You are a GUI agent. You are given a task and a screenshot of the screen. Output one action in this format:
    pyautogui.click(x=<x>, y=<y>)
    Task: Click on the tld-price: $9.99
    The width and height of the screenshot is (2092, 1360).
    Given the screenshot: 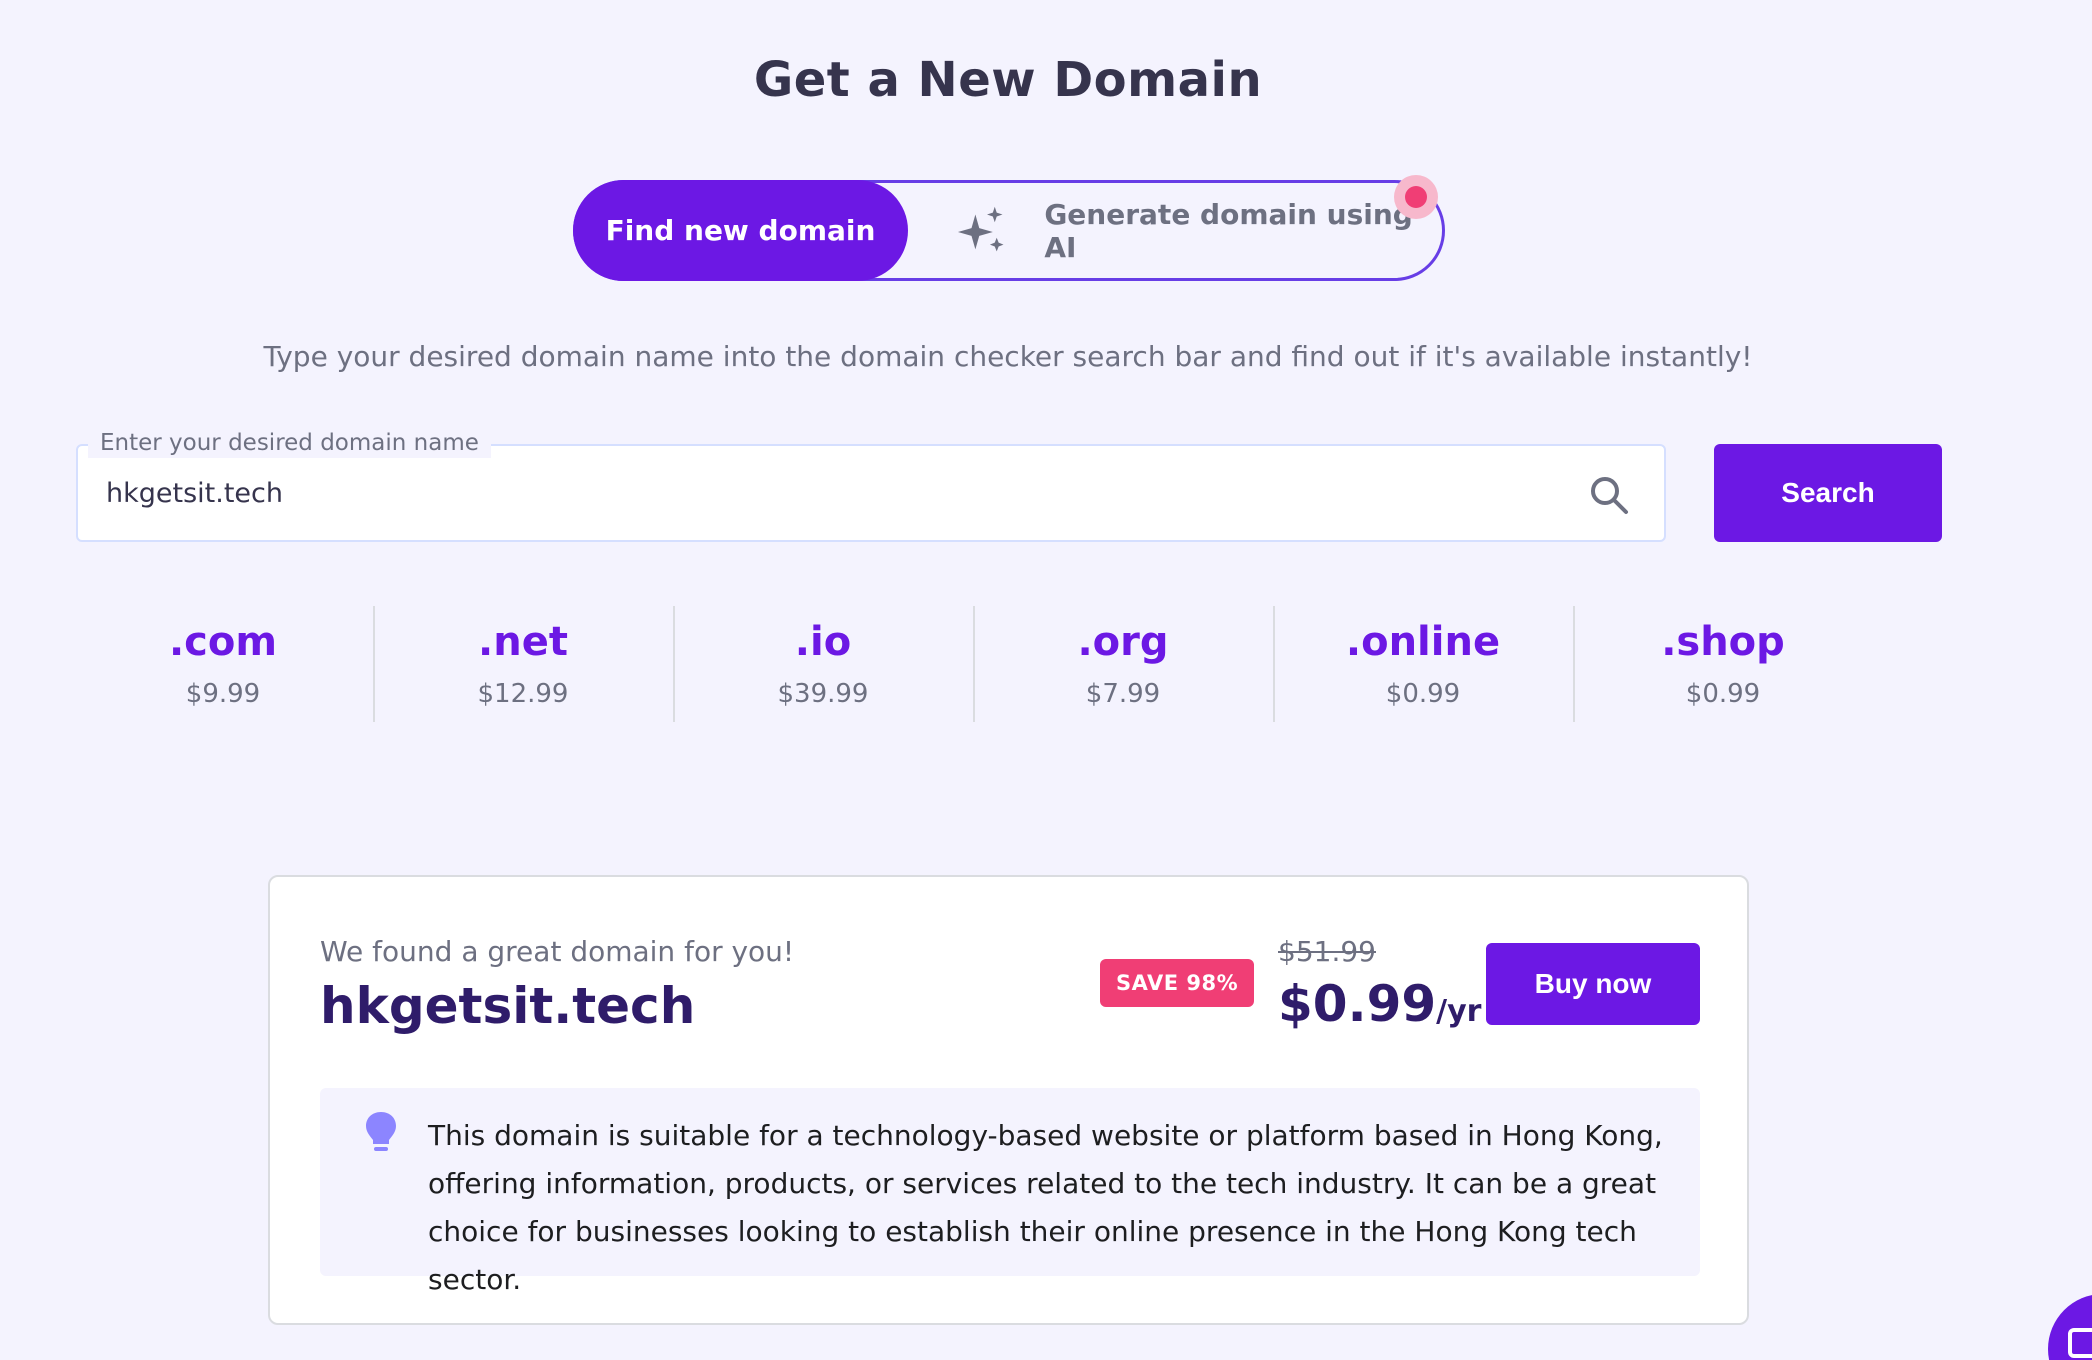 What is the action you would take?
    pyautogui.click(x=223, y=694)
    